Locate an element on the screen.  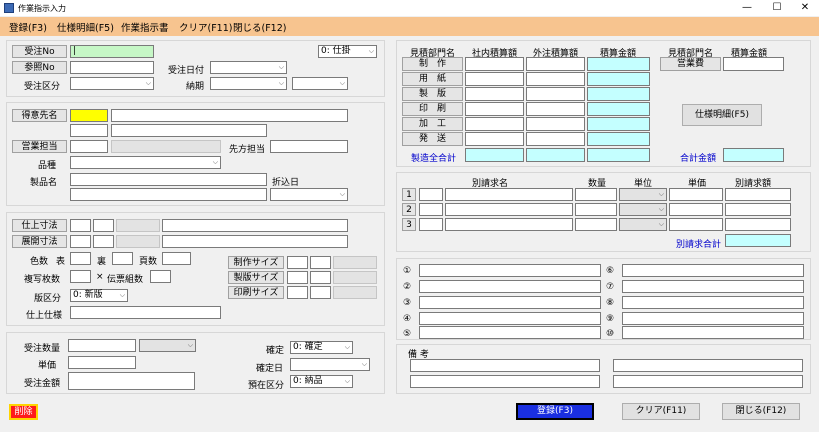
finish-size-label: 仕上寸法 is located at coordinates (39, 225).